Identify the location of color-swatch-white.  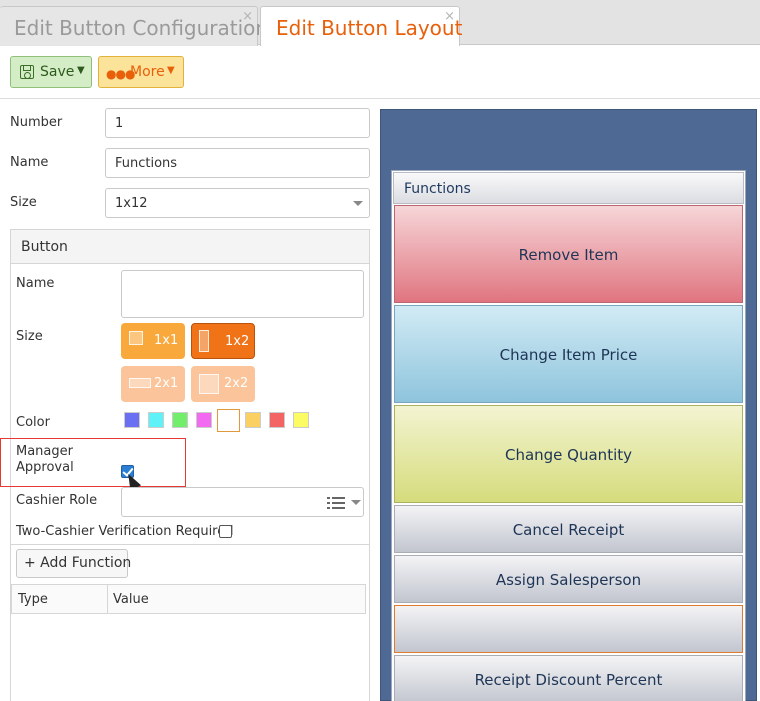
(228, 420).